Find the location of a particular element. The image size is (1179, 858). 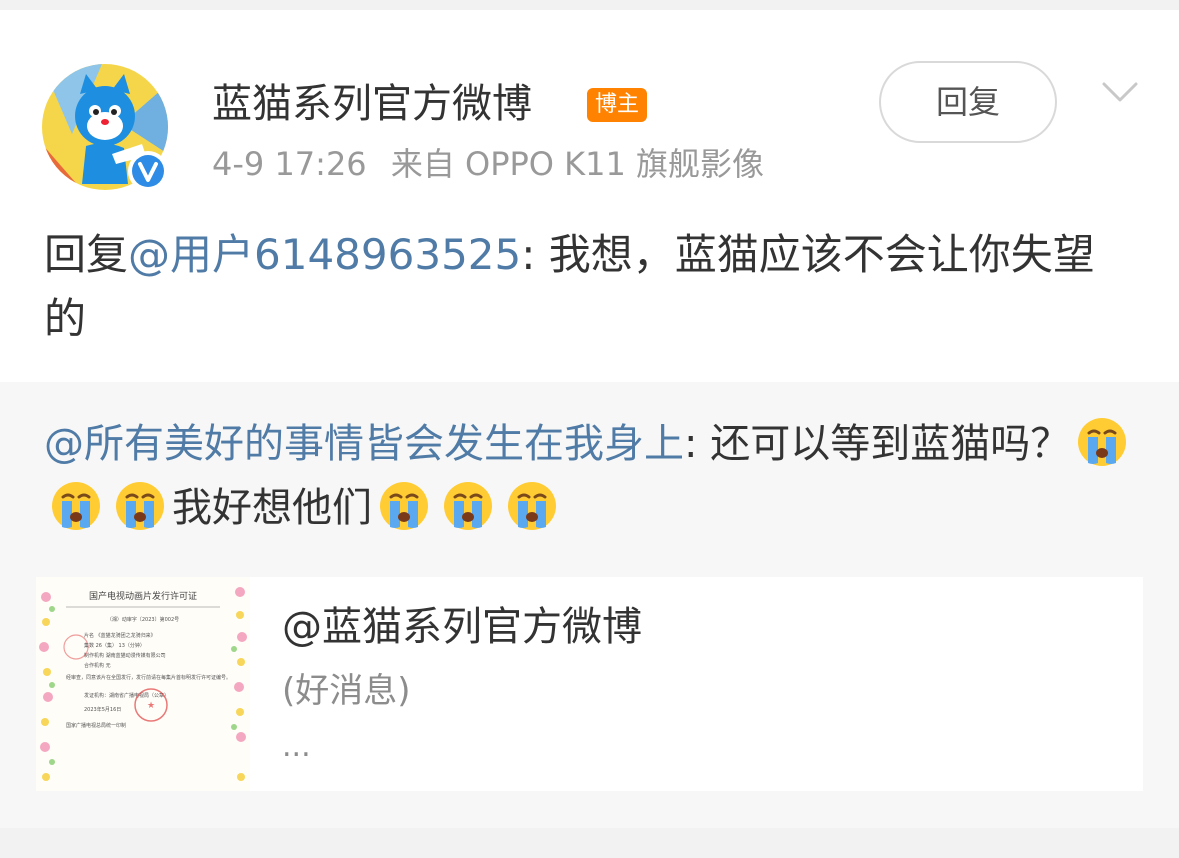

blogger-badge: 博主 is located at coordinates (617, 105).